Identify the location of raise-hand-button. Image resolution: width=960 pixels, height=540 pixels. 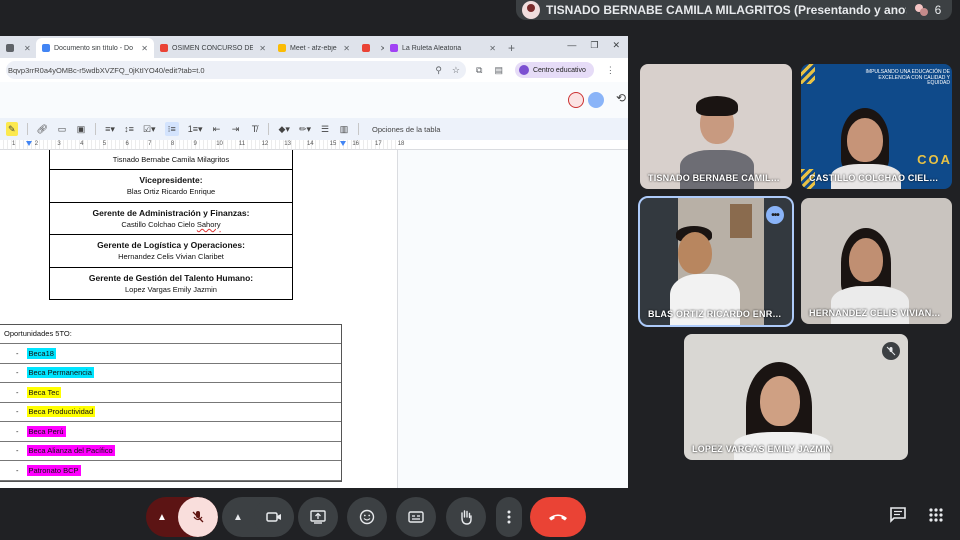
(466, 517).